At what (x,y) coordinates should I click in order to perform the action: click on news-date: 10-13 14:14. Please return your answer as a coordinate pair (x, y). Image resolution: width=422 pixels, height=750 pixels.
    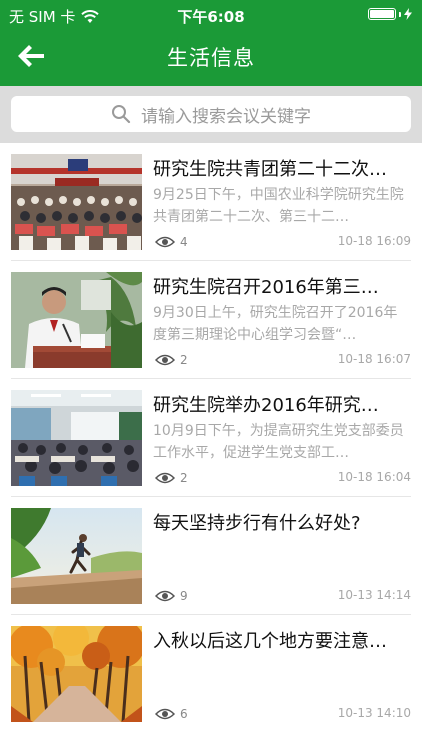
    Looking at the image, I should click on (374, 595).